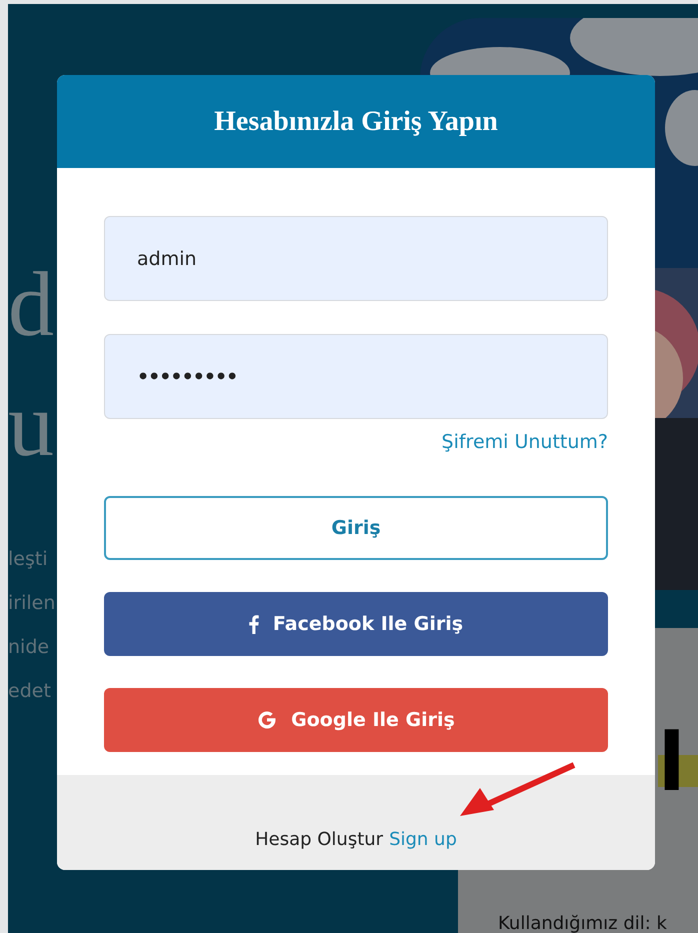 This screenshot has height=933, width=698. What do you see at coordinates (423, 839) in the screenshot?
I see `sign-up-link: Sign up` at bounding box center [423, 839].